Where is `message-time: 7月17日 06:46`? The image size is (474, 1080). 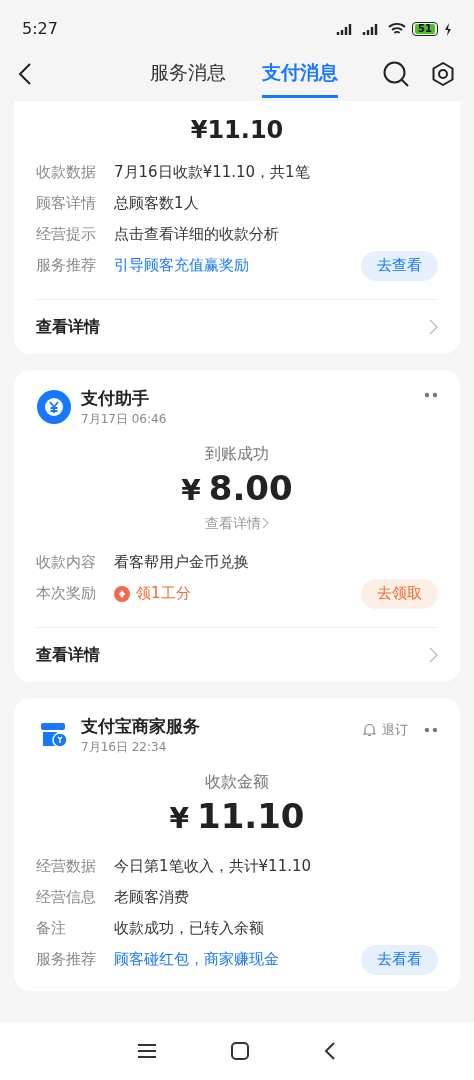 message-time: 7月17日 06:46 is located at coordinates (124, 419).